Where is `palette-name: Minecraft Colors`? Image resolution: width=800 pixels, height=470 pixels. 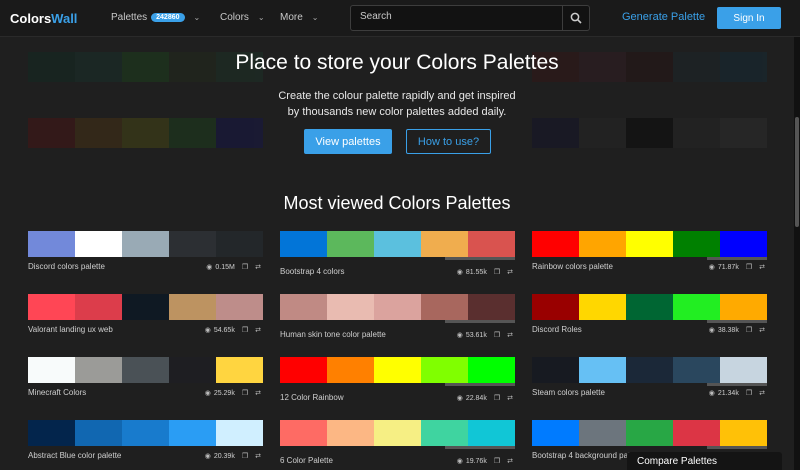 palette-name: Minecraft Colors is located at coordinates (57, 392).